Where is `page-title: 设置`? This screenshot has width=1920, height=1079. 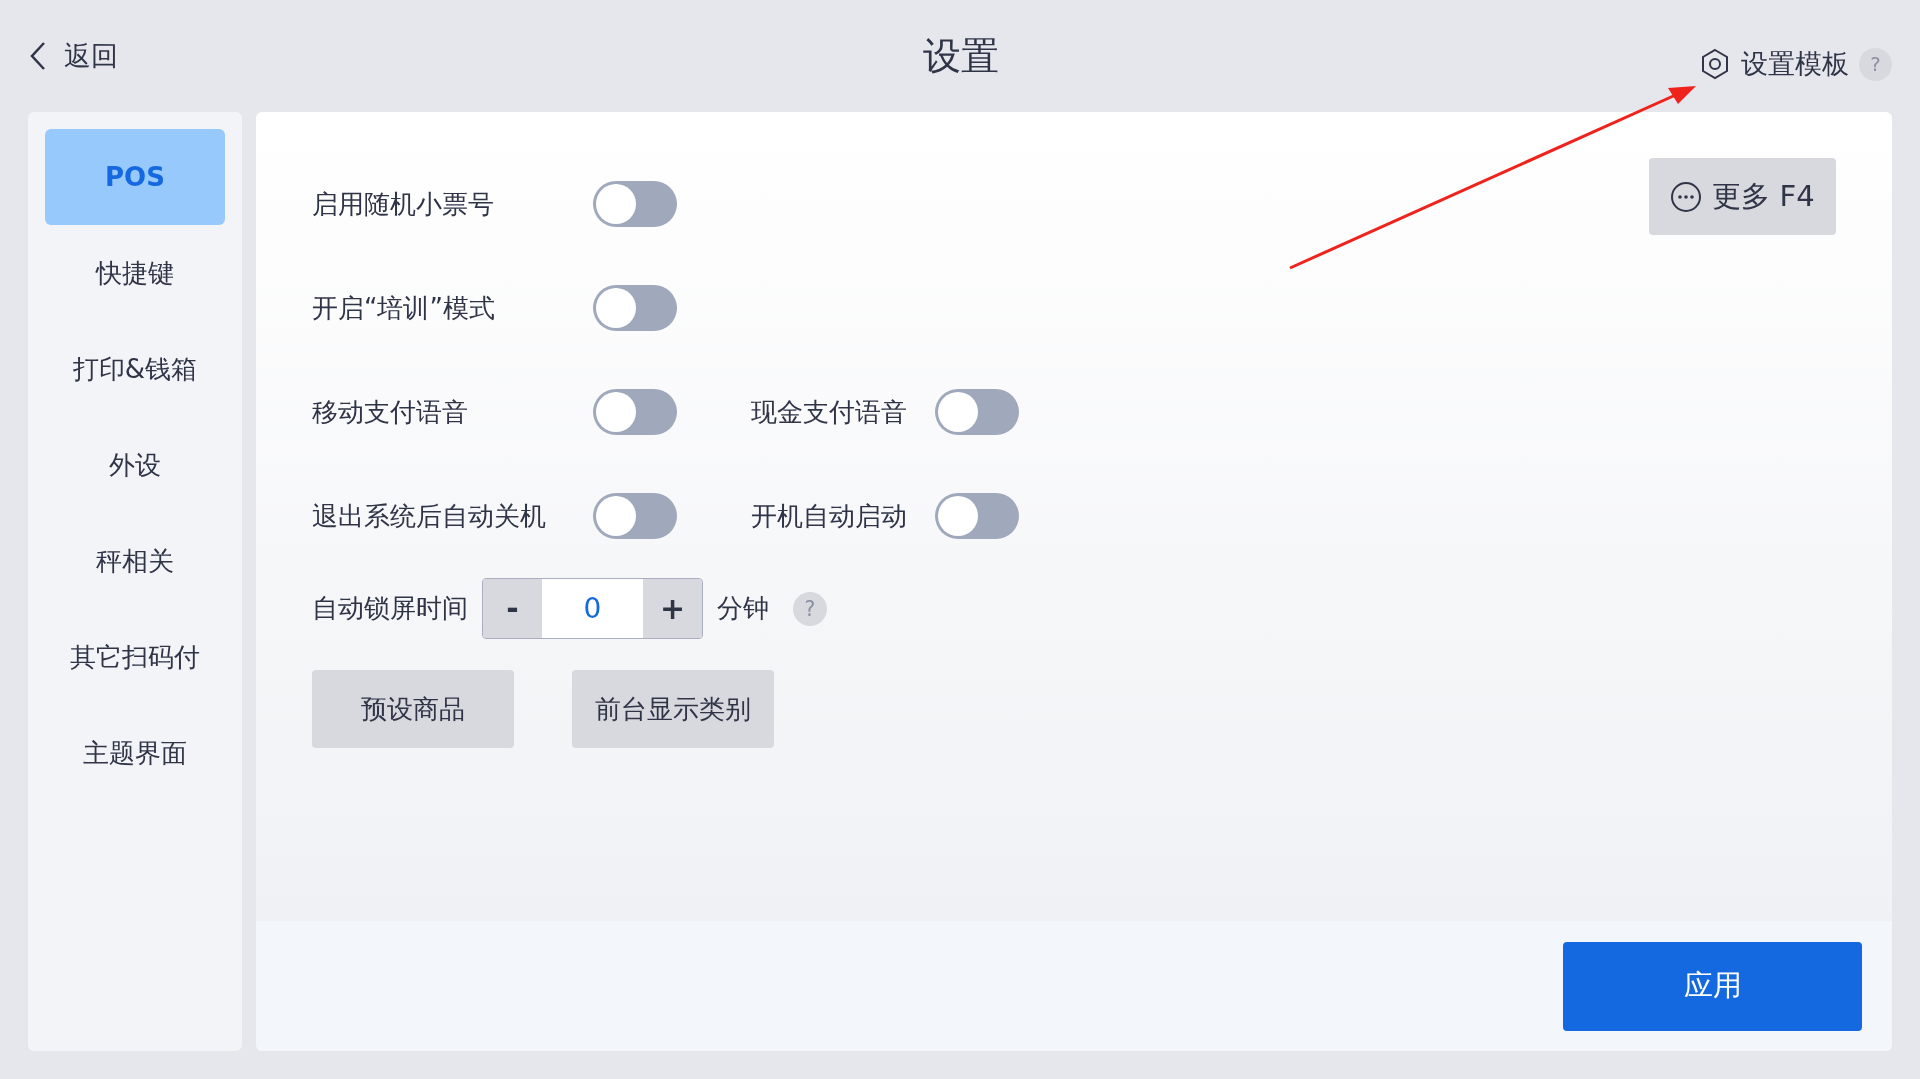
page-title: 设置 is located at coordinates (961, 56).